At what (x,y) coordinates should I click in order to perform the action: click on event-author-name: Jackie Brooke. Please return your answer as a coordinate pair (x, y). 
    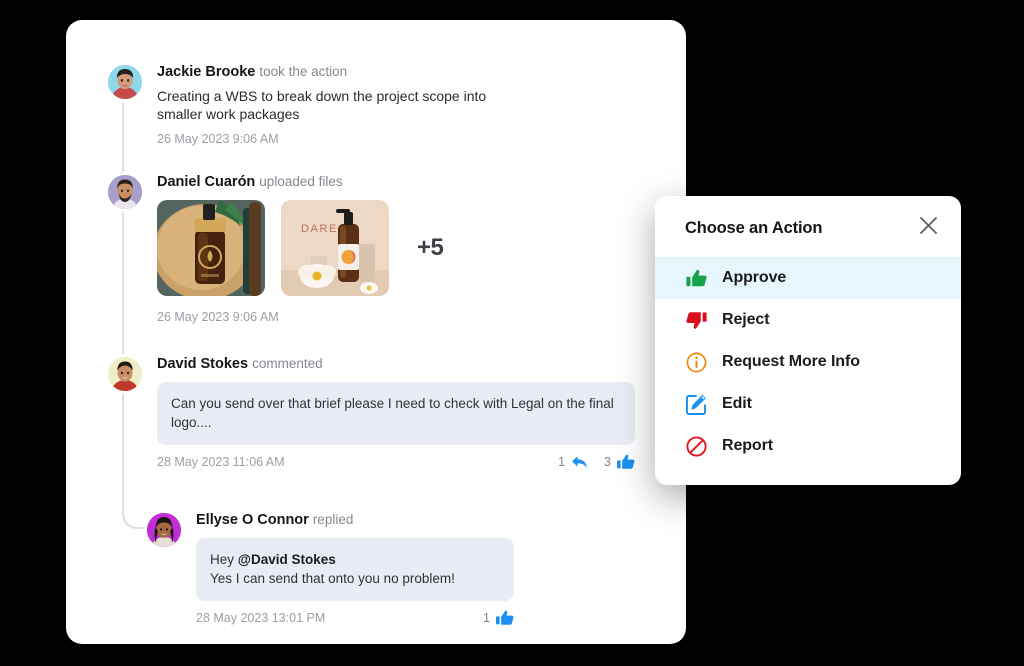
    Looking at the image, I should click on (206, 72).